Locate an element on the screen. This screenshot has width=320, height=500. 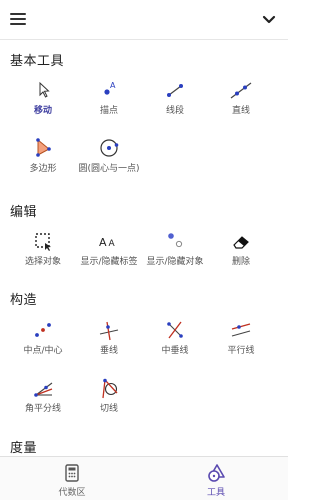
calculator-icon is located at coordinates (72, 473).